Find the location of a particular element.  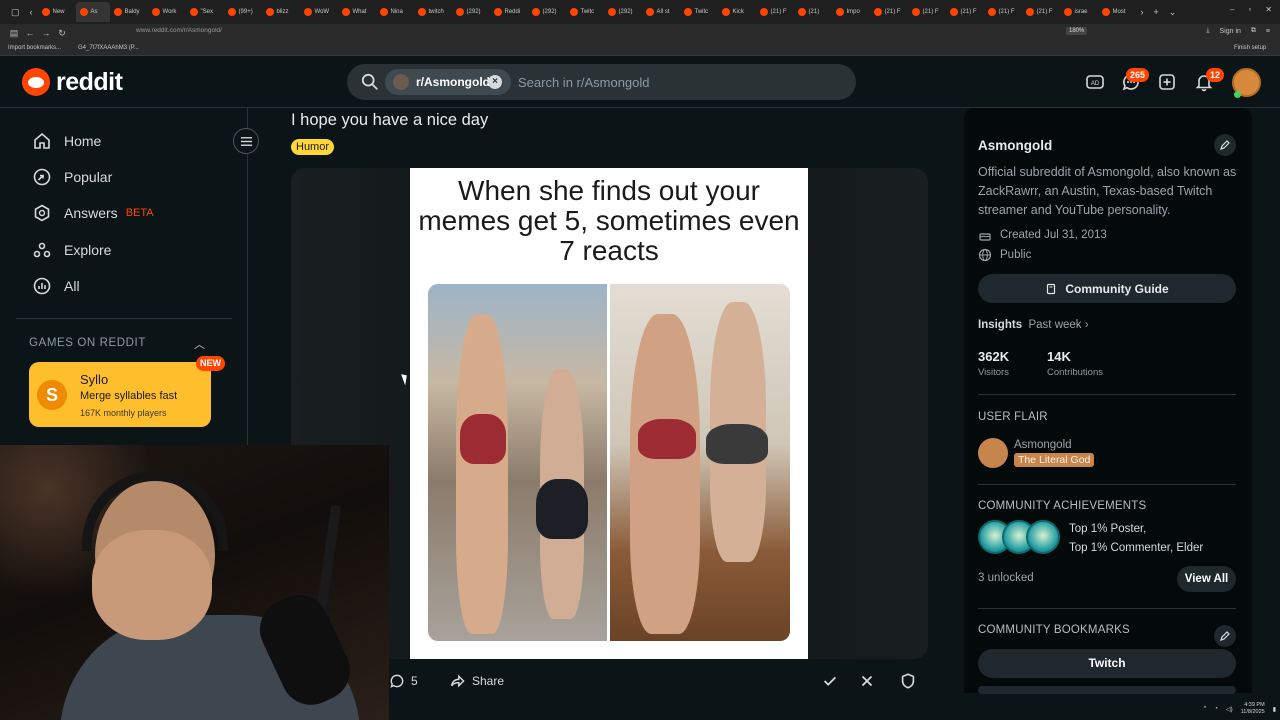

tab-list-icon: ▢ is located at coordinates (15, 12).